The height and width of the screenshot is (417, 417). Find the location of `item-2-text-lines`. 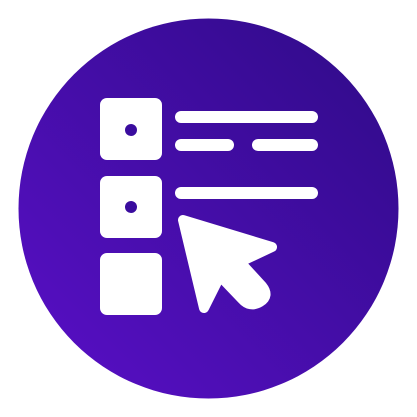

item-2-text-lines is located at coordinates (246, 193).